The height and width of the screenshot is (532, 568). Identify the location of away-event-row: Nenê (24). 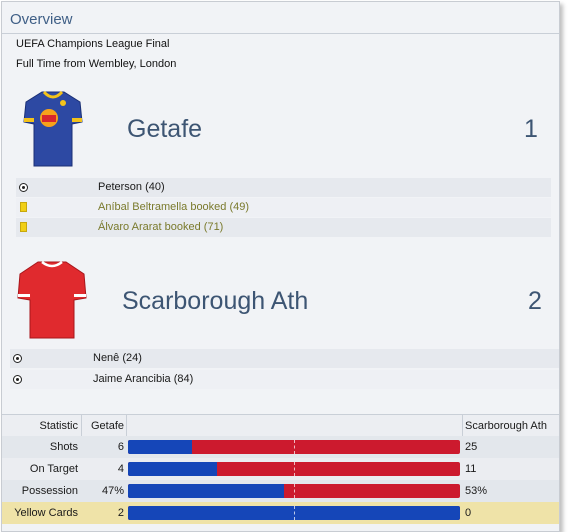
(284, 358).